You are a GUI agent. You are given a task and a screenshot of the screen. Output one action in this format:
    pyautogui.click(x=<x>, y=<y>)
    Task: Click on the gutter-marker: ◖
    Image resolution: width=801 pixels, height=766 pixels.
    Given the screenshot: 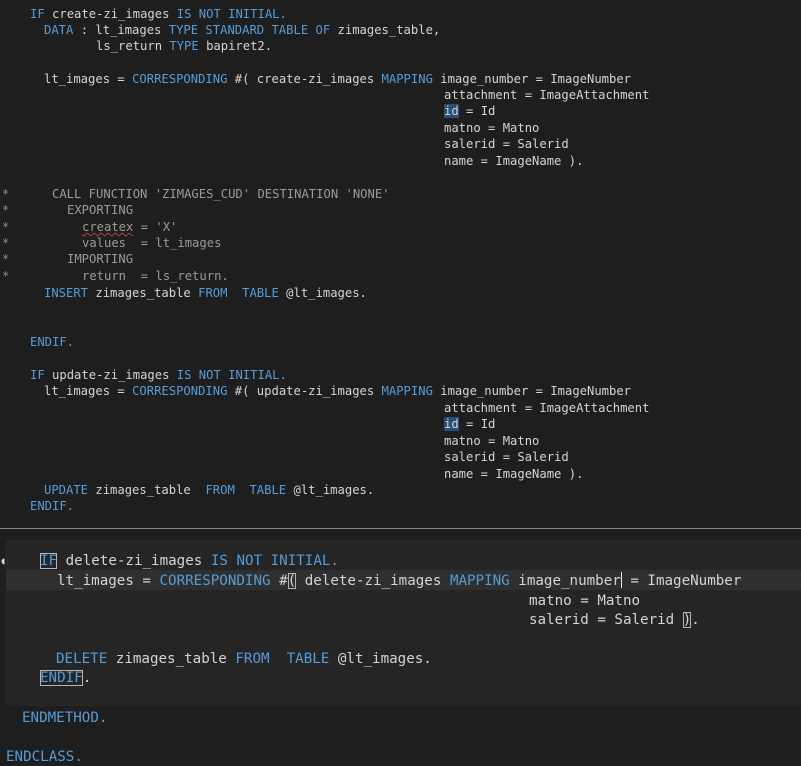 What is the action you would take?
    pyautogui.click(x=3, y=561)
    